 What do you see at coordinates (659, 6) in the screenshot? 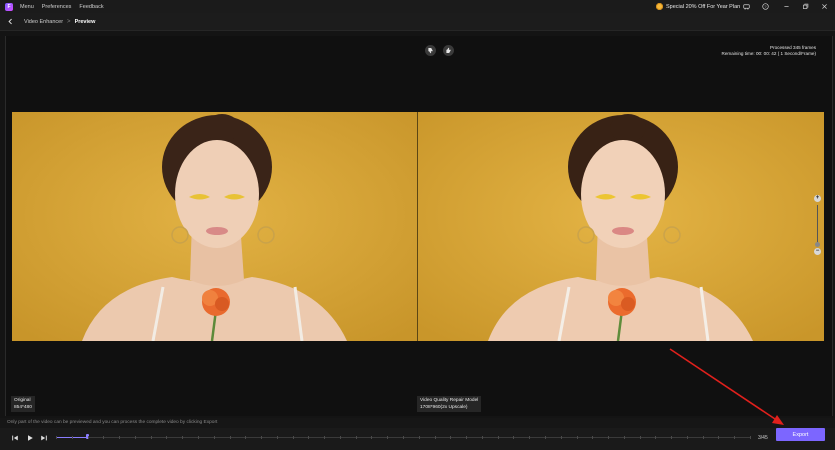
I see `coin-icon` at bounding box center [659, 6].